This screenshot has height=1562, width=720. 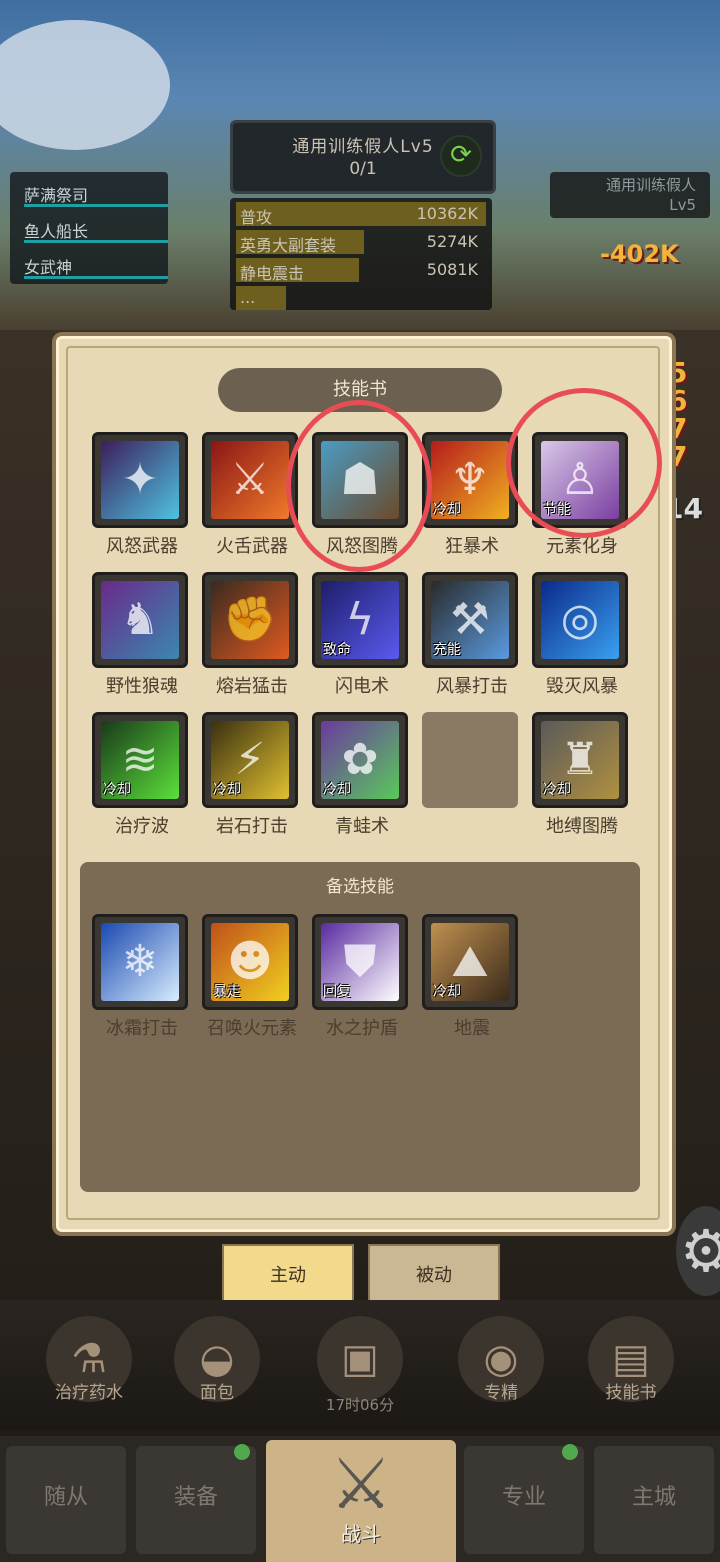 I want to click on party-list: 萨满祭司 鱼人船长 女武神, so click(x=89, y=228).